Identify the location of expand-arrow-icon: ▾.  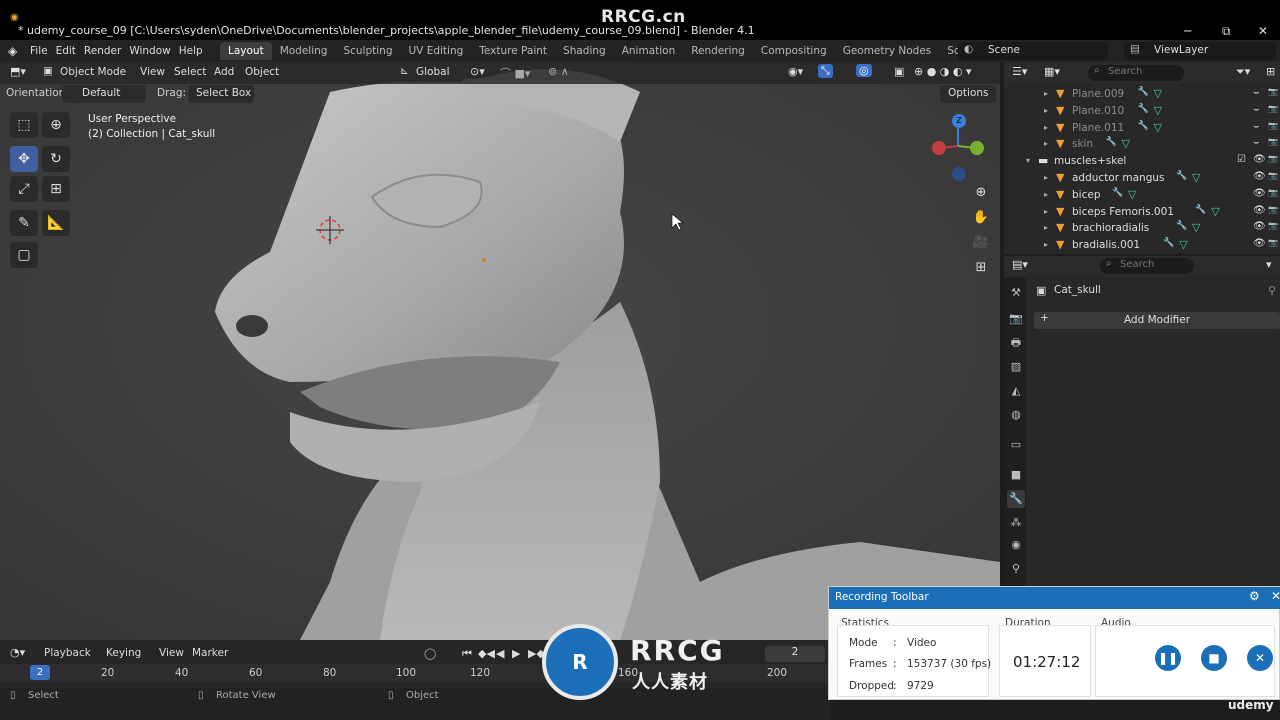
(1028, 160).